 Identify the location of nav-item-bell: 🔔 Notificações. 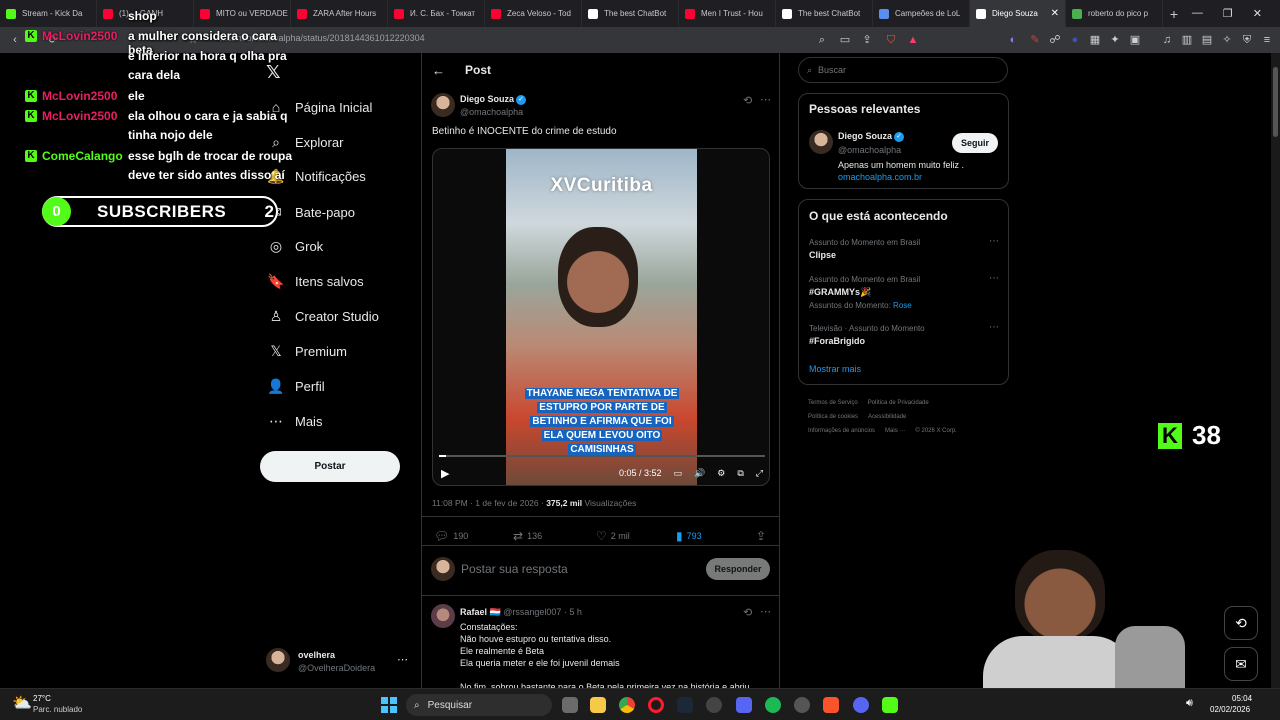
(316, 176).